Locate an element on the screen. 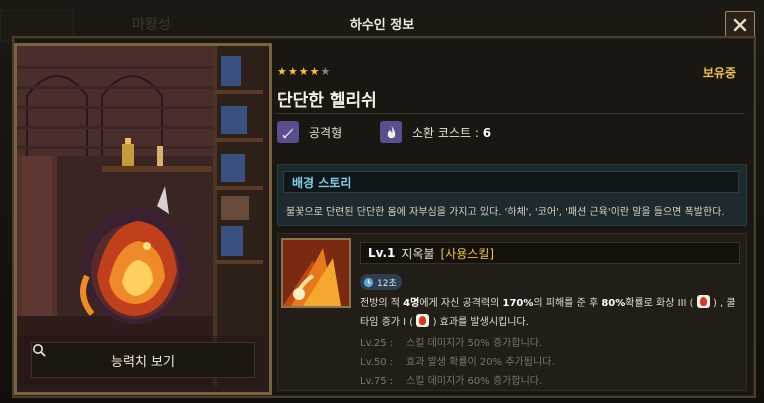  close-icon is located at coordinates (740, 25).